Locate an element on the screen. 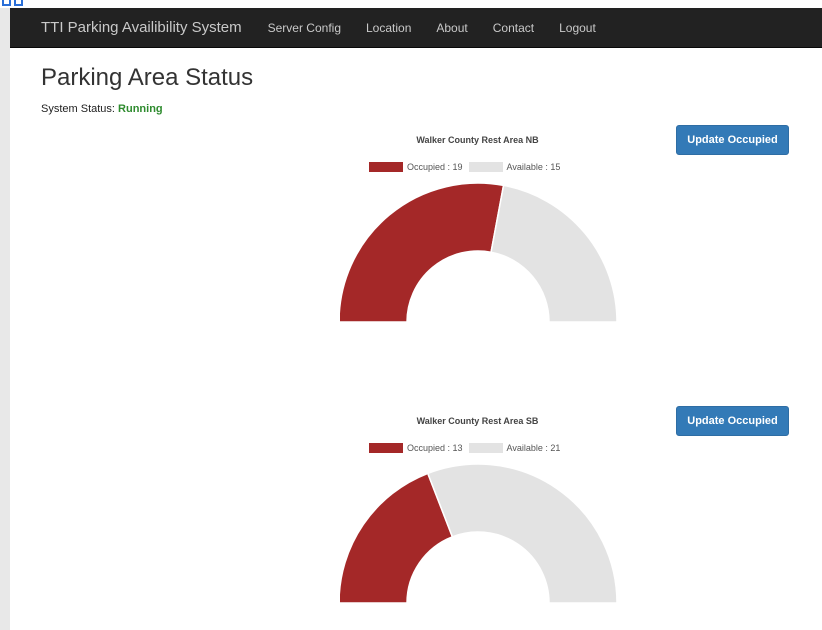  legend-occupied: Occupied : 19 is located at coordinates (416, 167).